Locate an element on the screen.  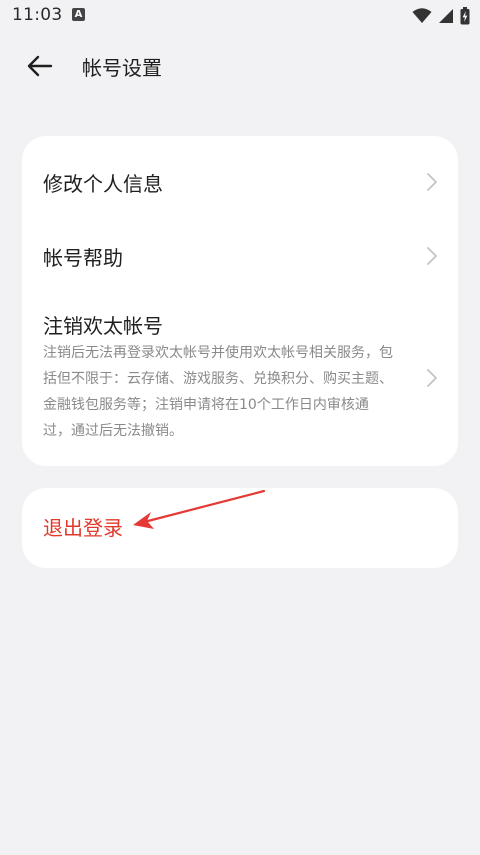
back-button is located at coordinates (40, 66).